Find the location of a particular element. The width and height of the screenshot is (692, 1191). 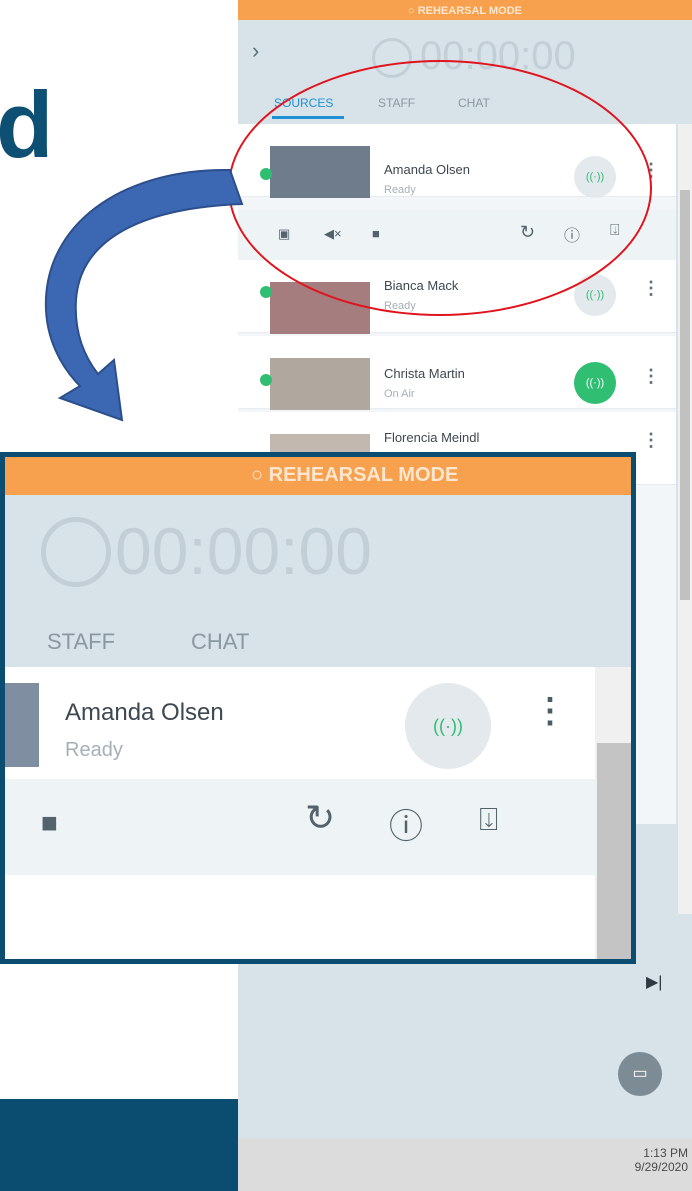

source-status: On Air is located at coordinates (399, 394).